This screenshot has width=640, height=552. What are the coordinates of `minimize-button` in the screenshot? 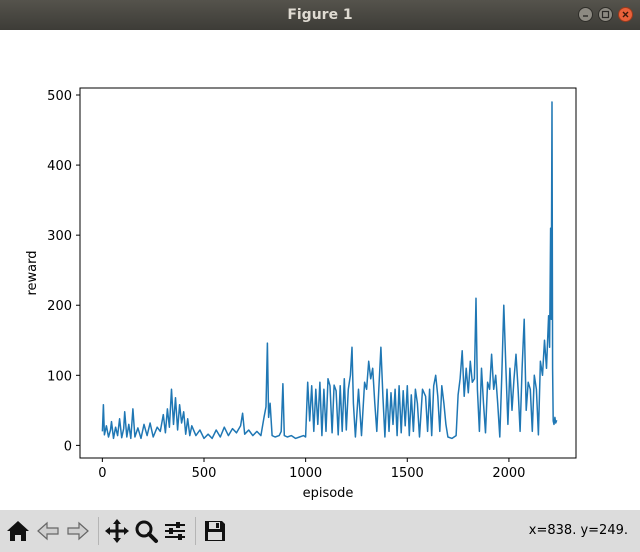 It's located at (585, 14).